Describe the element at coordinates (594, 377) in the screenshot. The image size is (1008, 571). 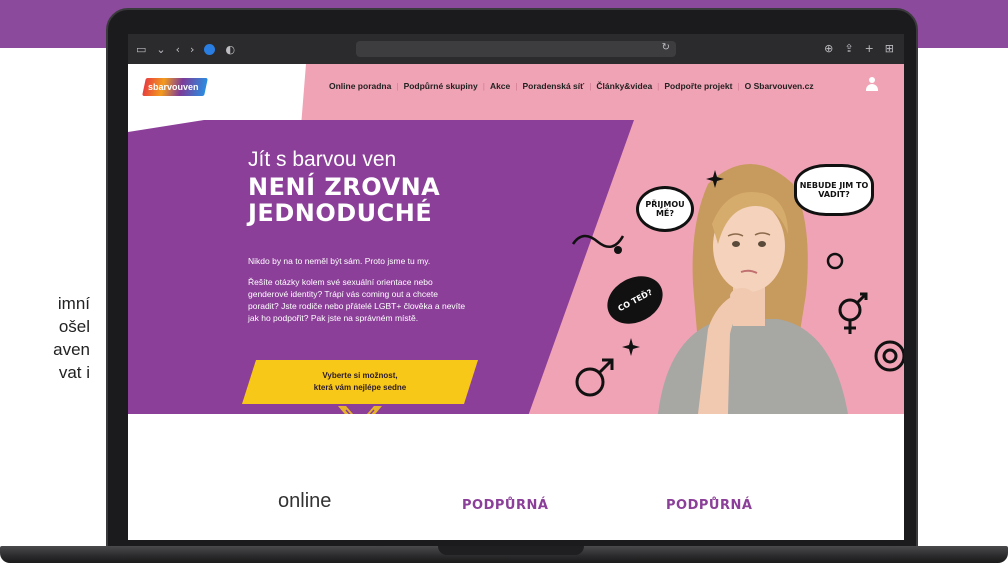
I see `male-symbol-icon` at that location.